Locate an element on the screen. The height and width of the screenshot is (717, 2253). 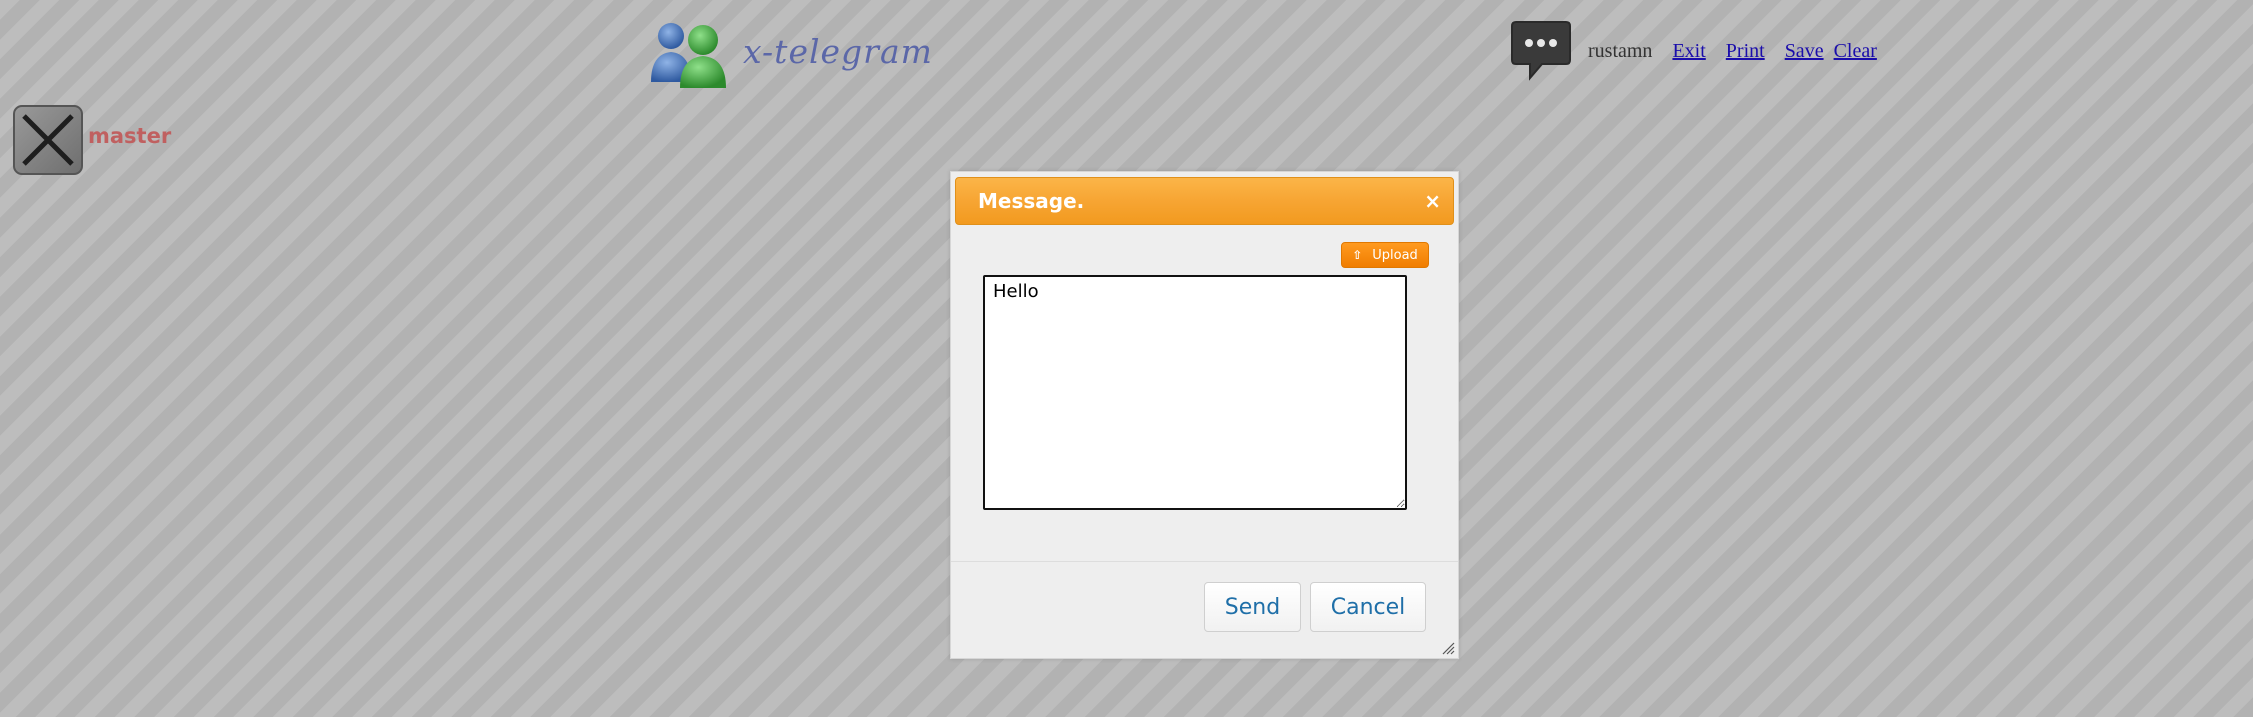
save-link: Save is located at coordinates (1804, 51).